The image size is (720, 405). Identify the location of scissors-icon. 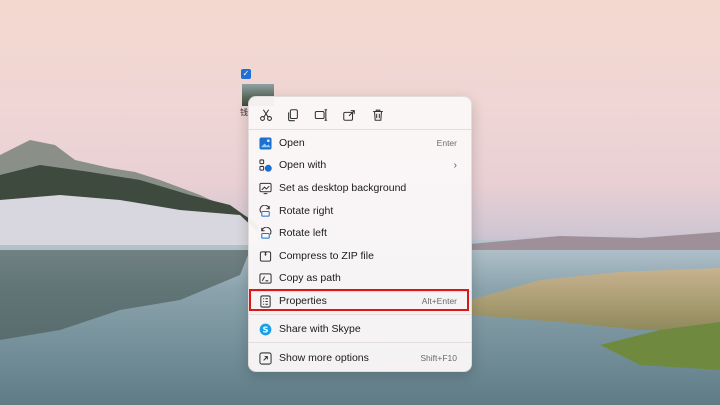
(266, 115).